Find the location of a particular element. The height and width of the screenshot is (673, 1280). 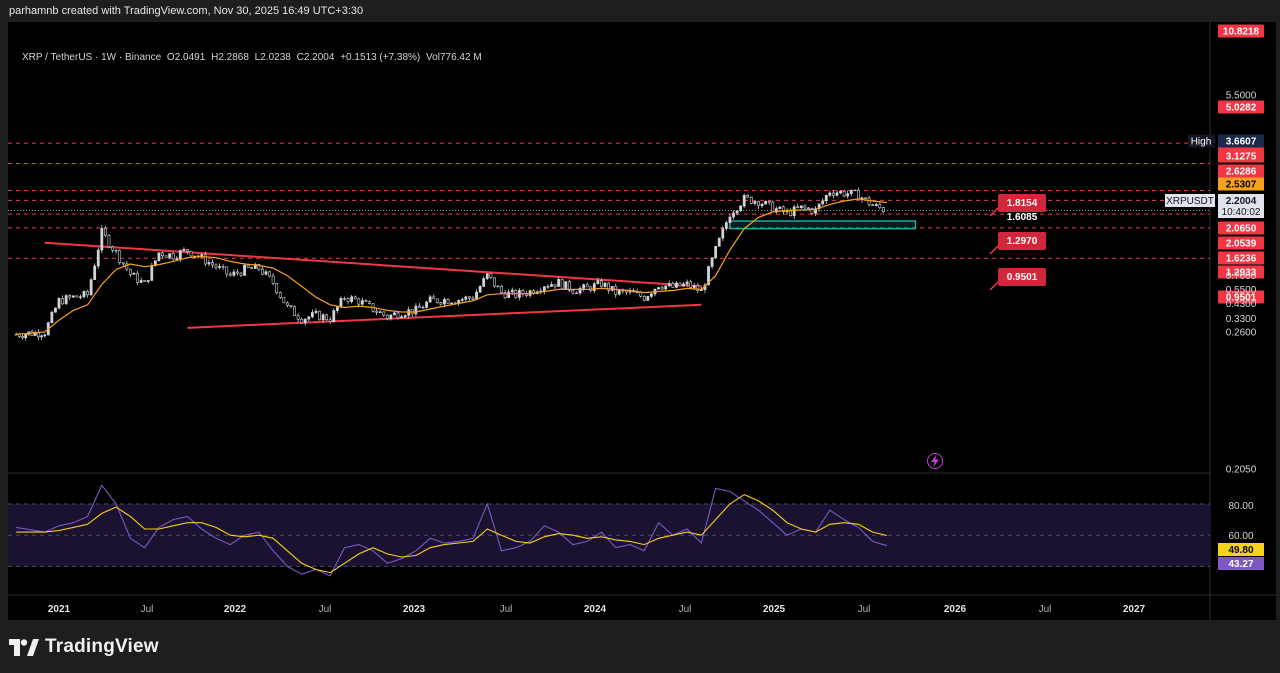

legend-symbol: XRP / TetherUS · 1W · Binance is located at coordinates (91, 57).